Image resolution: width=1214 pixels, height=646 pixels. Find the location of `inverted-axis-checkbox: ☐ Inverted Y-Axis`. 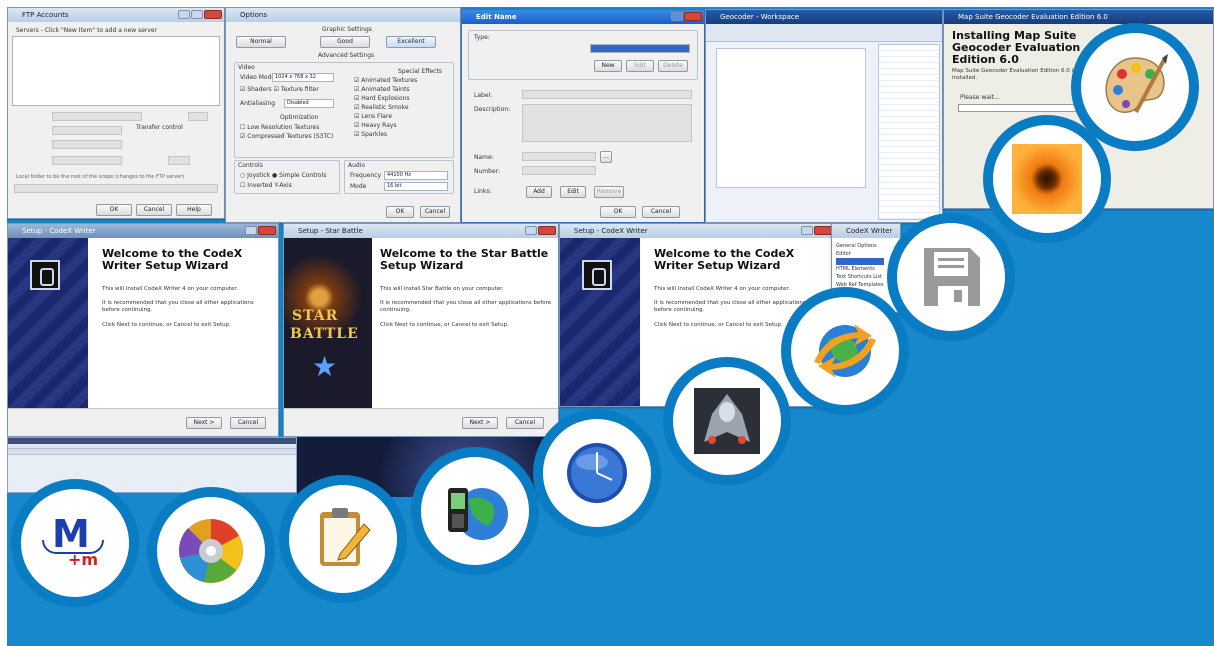

inverted-axis-checkbox: ☐ Inverted Y-Axis is located at coordinates (266, 185).